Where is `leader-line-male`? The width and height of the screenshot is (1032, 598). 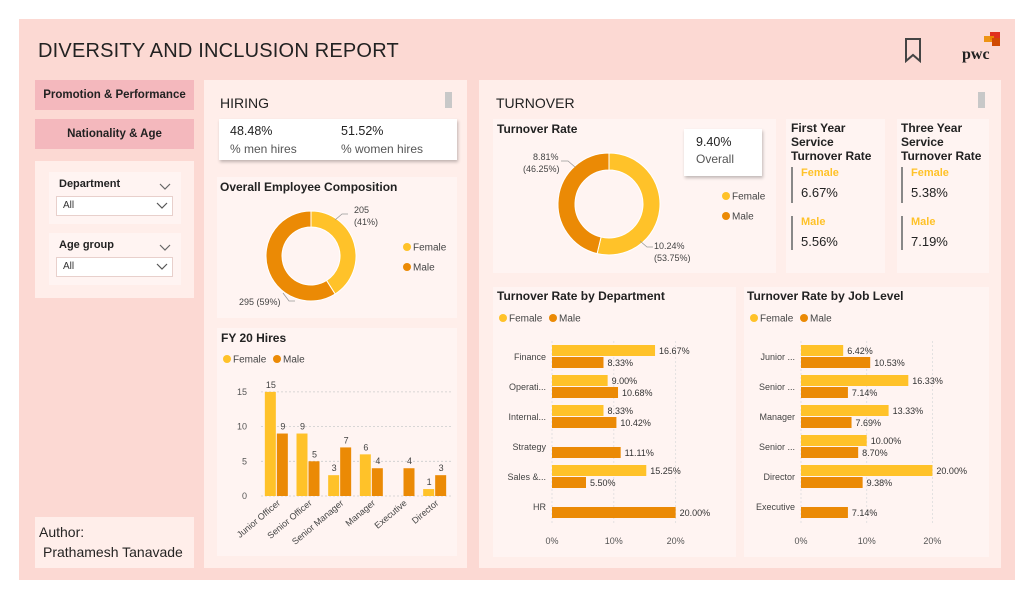
leader-line-male is located at coordinates (568, 164).